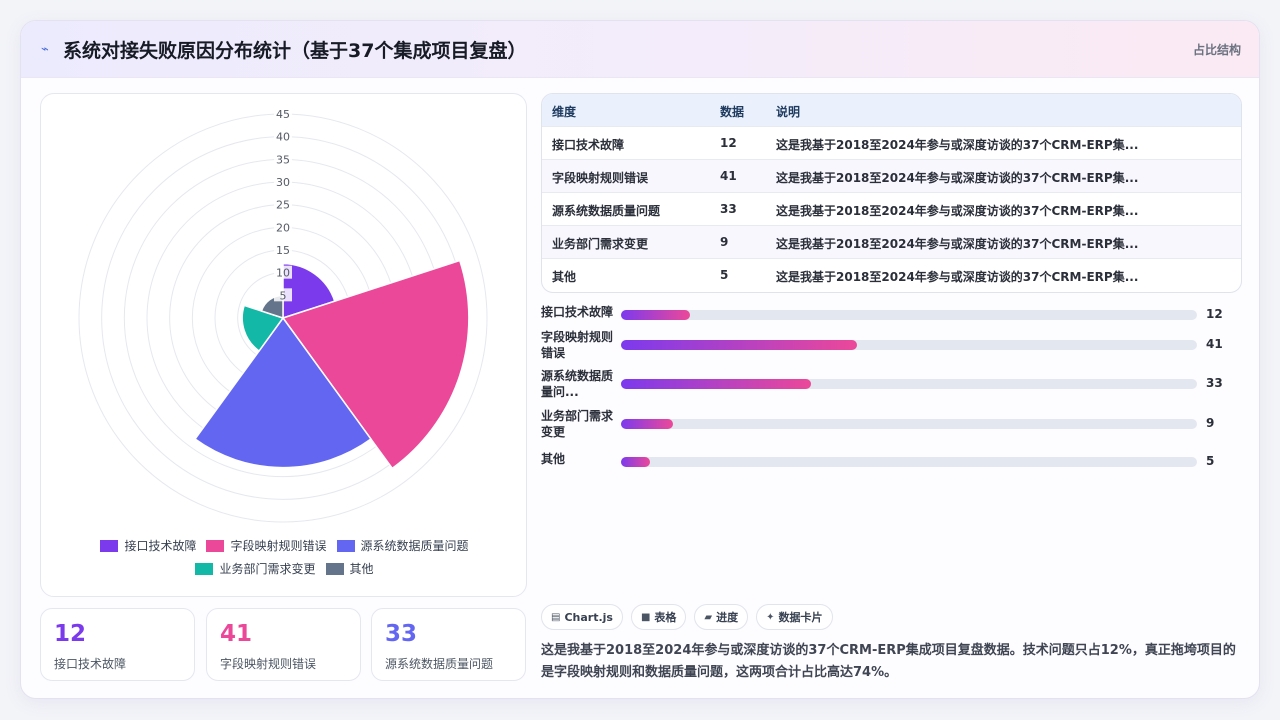  Describe the element at coordinates (283, 295) in the screenshot. I see `tick-label: 5` at that location.